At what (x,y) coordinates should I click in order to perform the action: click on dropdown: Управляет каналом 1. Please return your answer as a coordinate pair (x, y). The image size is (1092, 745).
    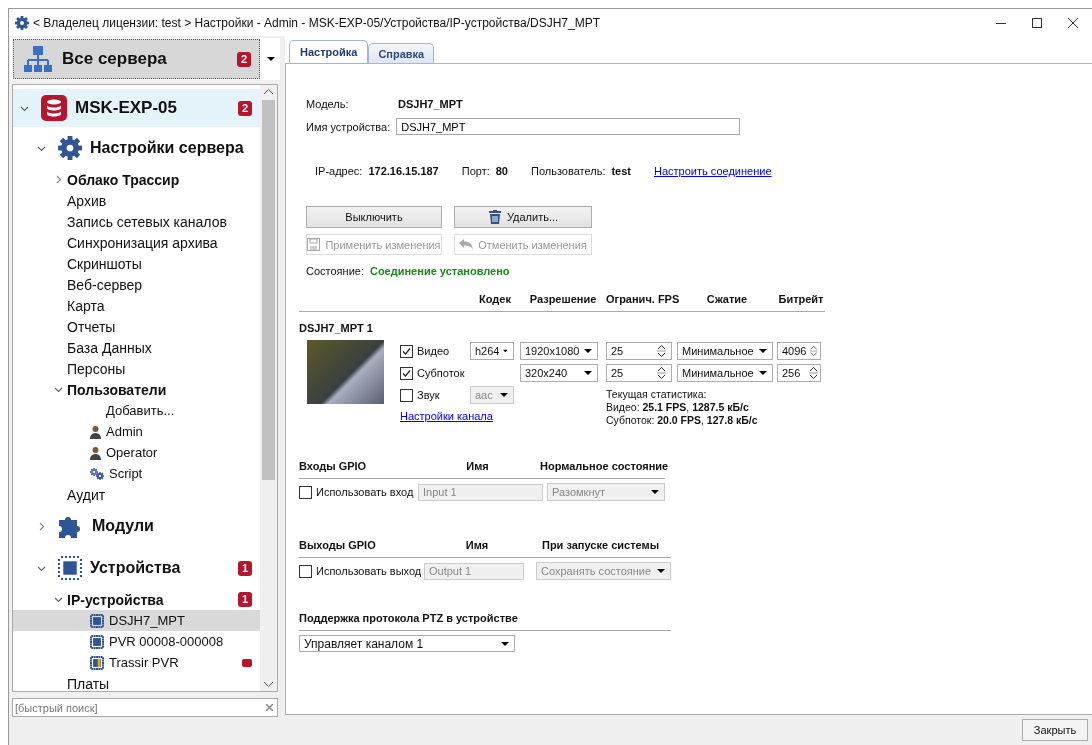
    Looking at the image, I should click on (407, 643).